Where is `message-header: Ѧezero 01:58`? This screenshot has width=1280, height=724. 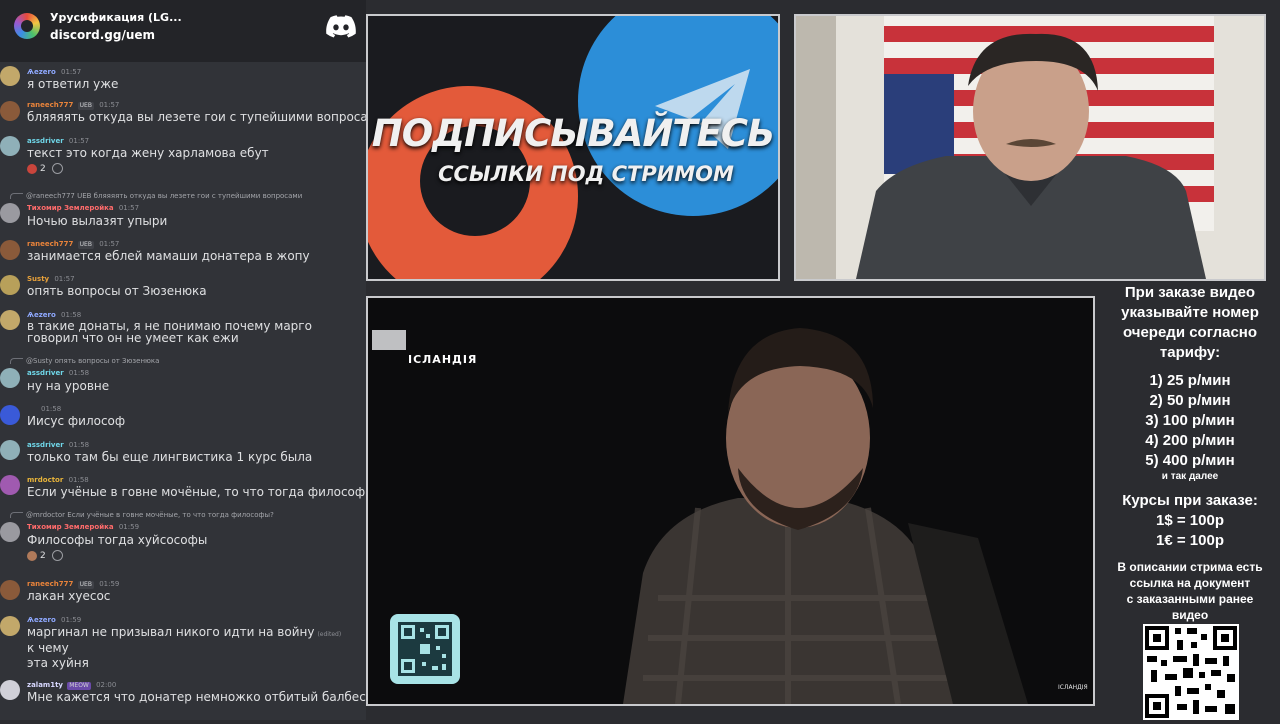 message-header: Ѧezero 01:58 is located at coordinates (54, 315).